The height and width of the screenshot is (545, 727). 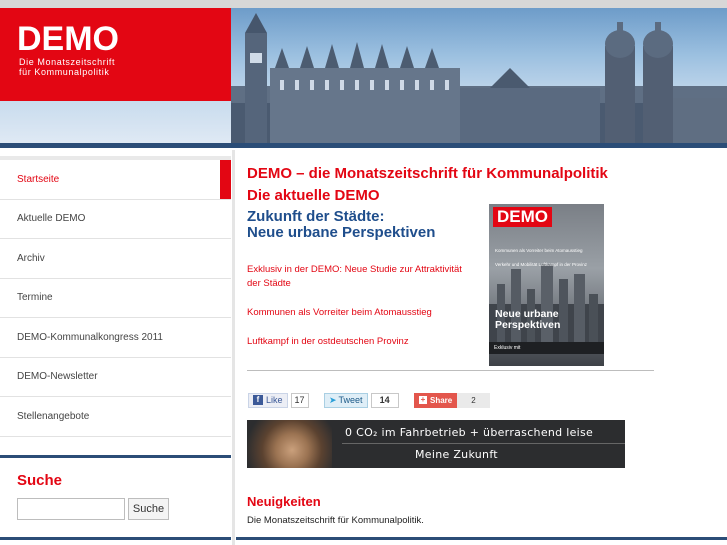 I want to click on cover-headline: Neue urbane Perspektiven, so click(x=527, y=320).